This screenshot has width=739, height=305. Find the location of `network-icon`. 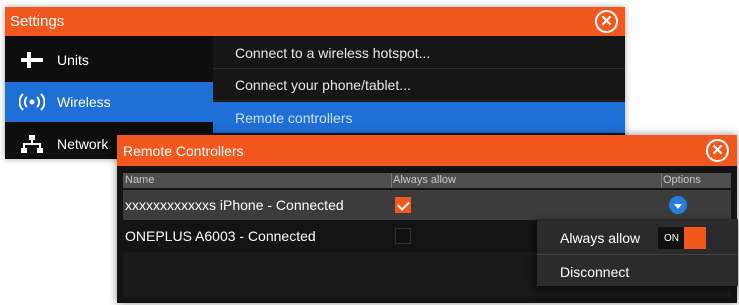

network-icon is located at coordinates (32, 144).